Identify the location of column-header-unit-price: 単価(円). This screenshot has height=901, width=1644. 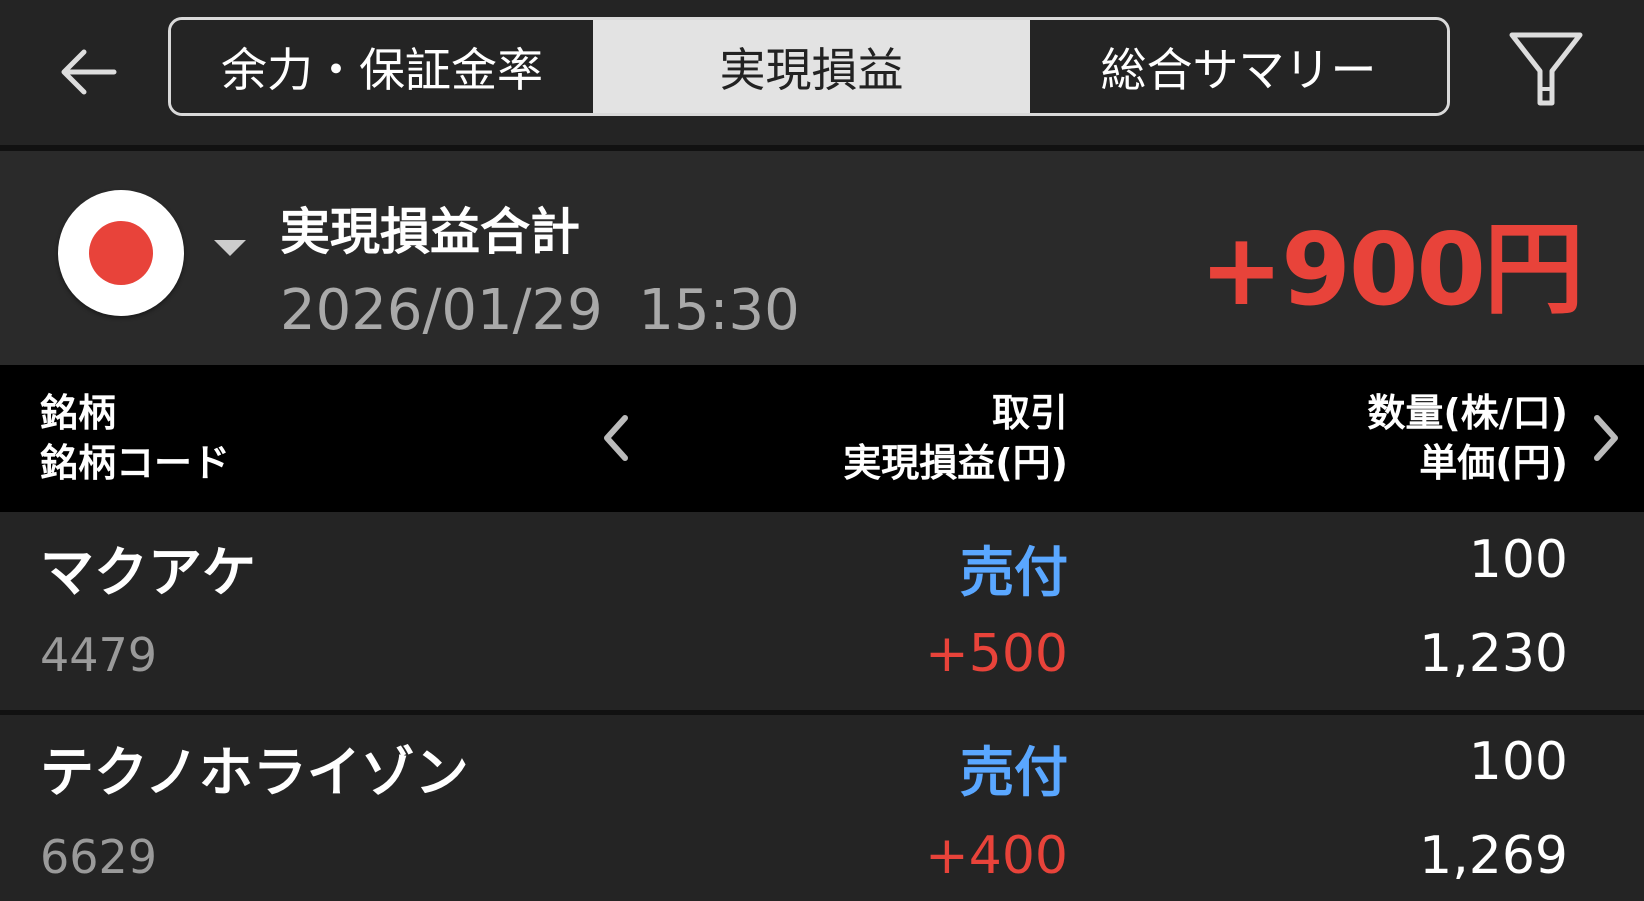
(1493, 463).